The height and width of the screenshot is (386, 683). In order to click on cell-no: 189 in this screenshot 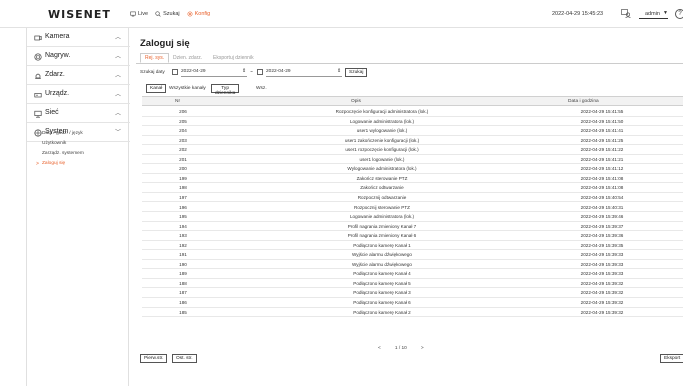, I will do `click(183, 274)`.